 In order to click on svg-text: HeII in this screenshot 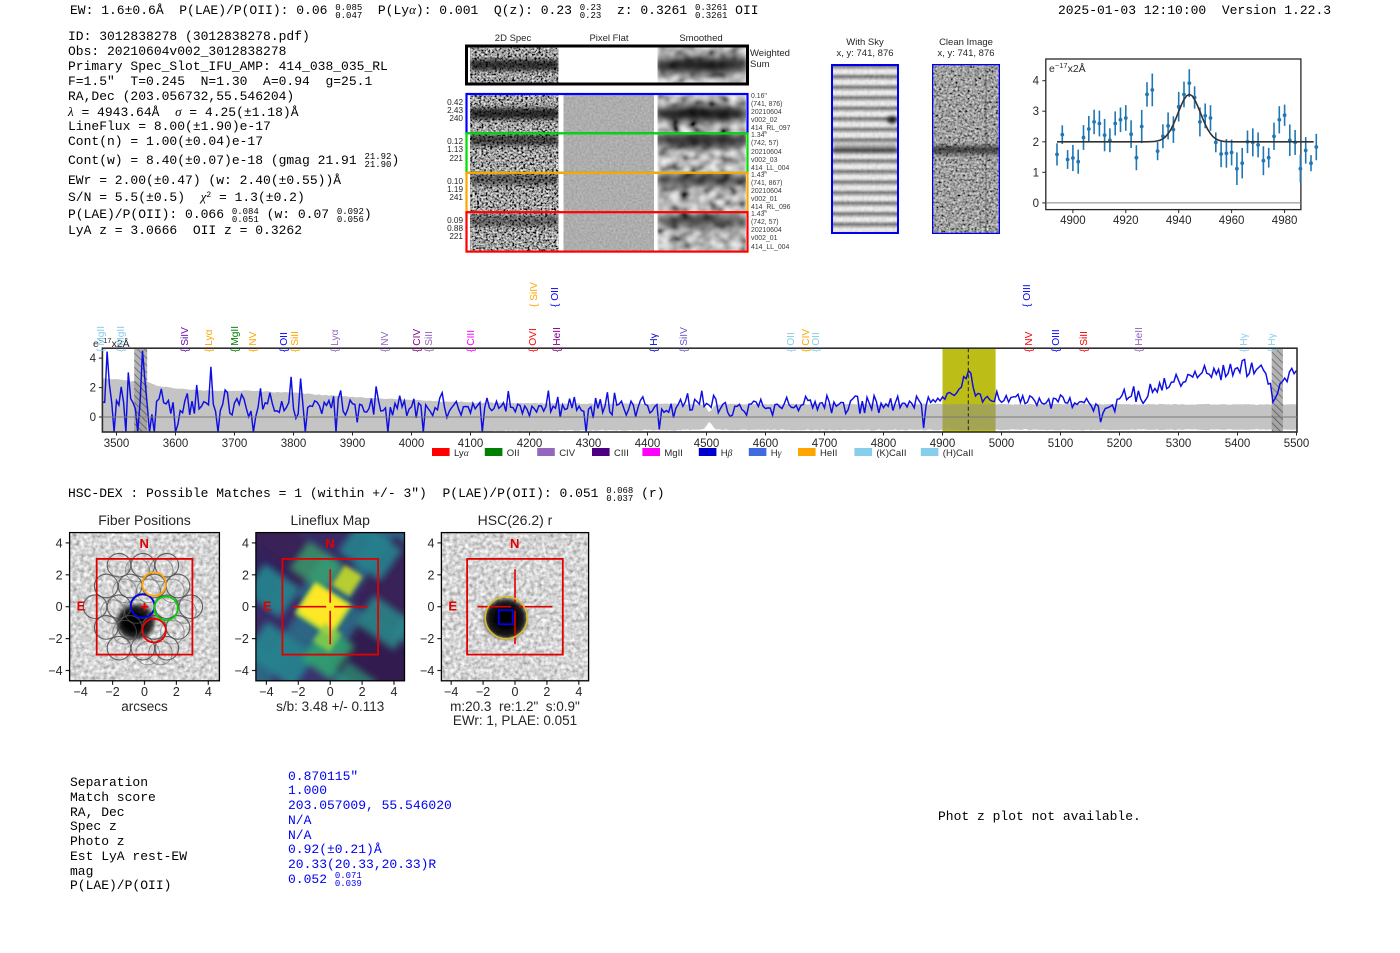, I will do `click(828, 453)`.